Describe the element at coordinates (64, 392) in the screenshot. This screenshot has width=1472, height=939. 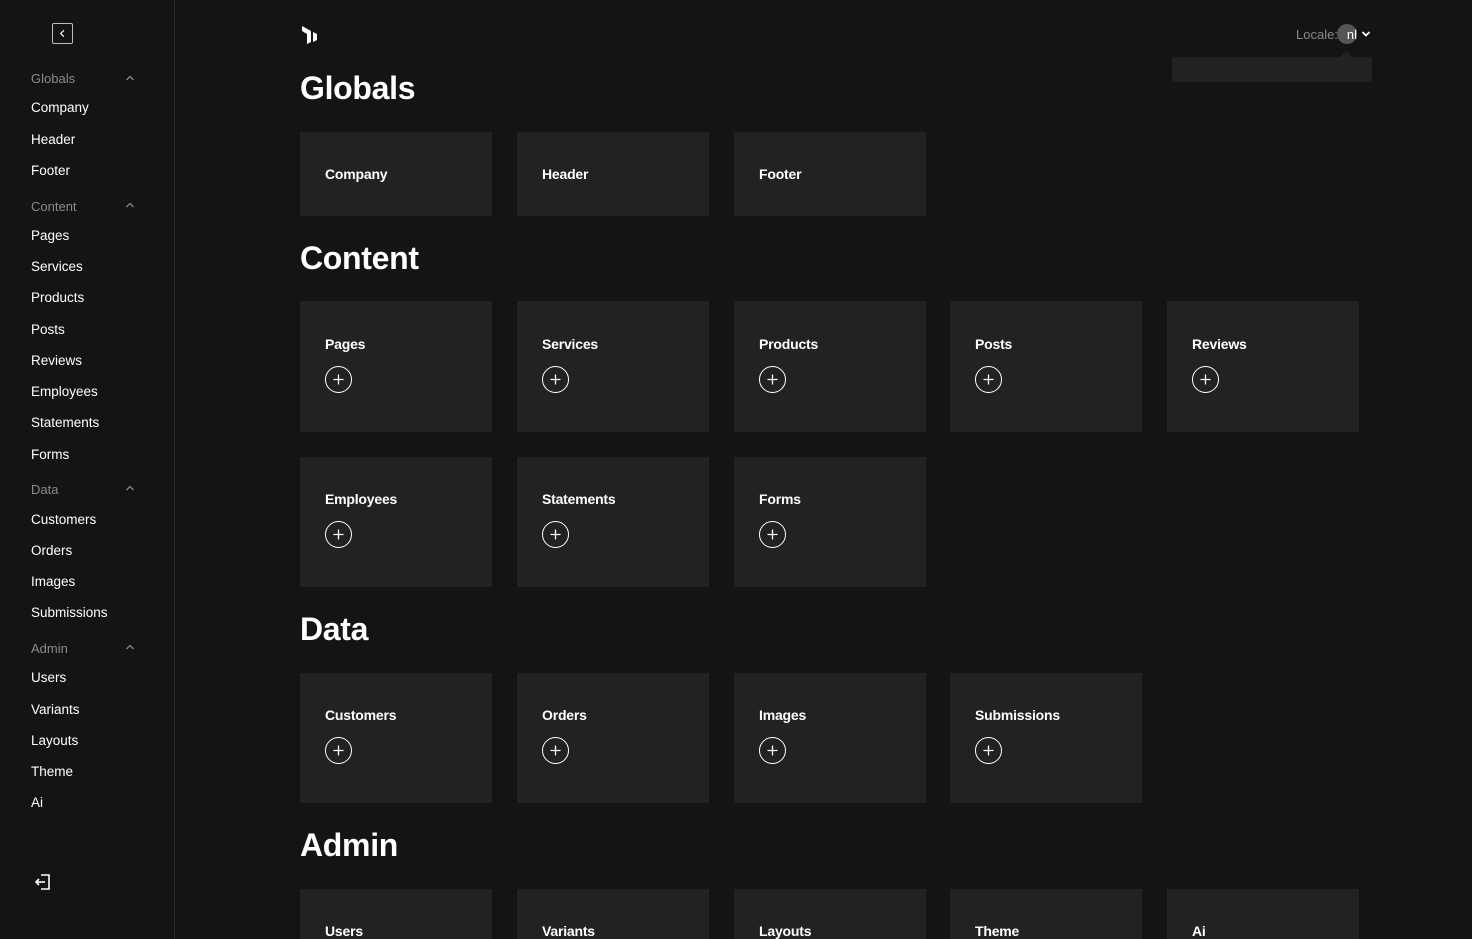
I see `sidebar-item-employees: Employees` at that location.